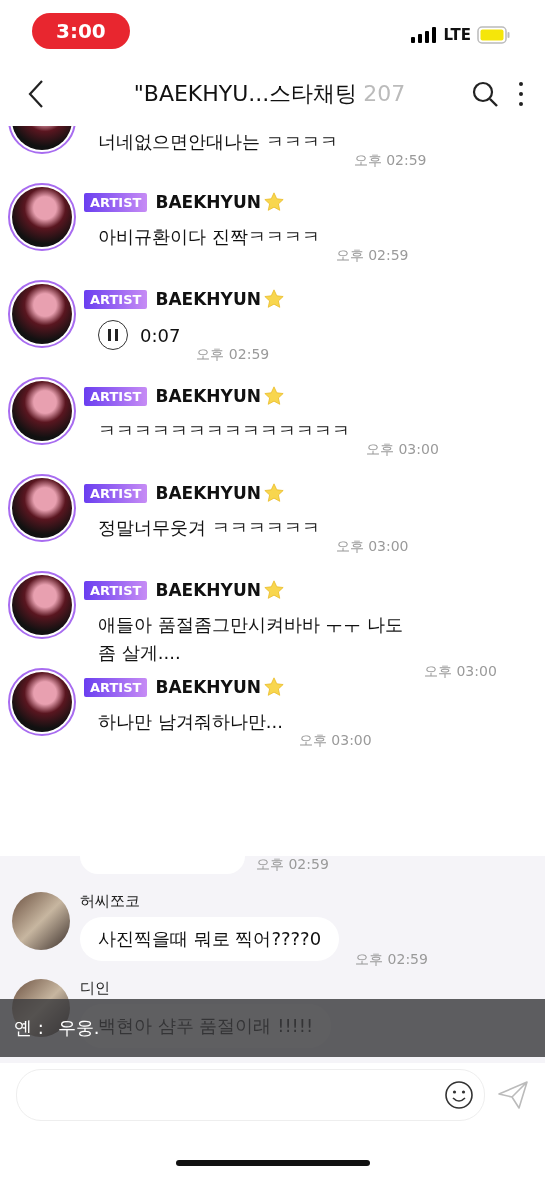 The width and height of the screenshot is (545, 1179). Describe the element at coordinates (110, 901) in the screenshot. I see `sender-name: 허씨쪼코` at that location.